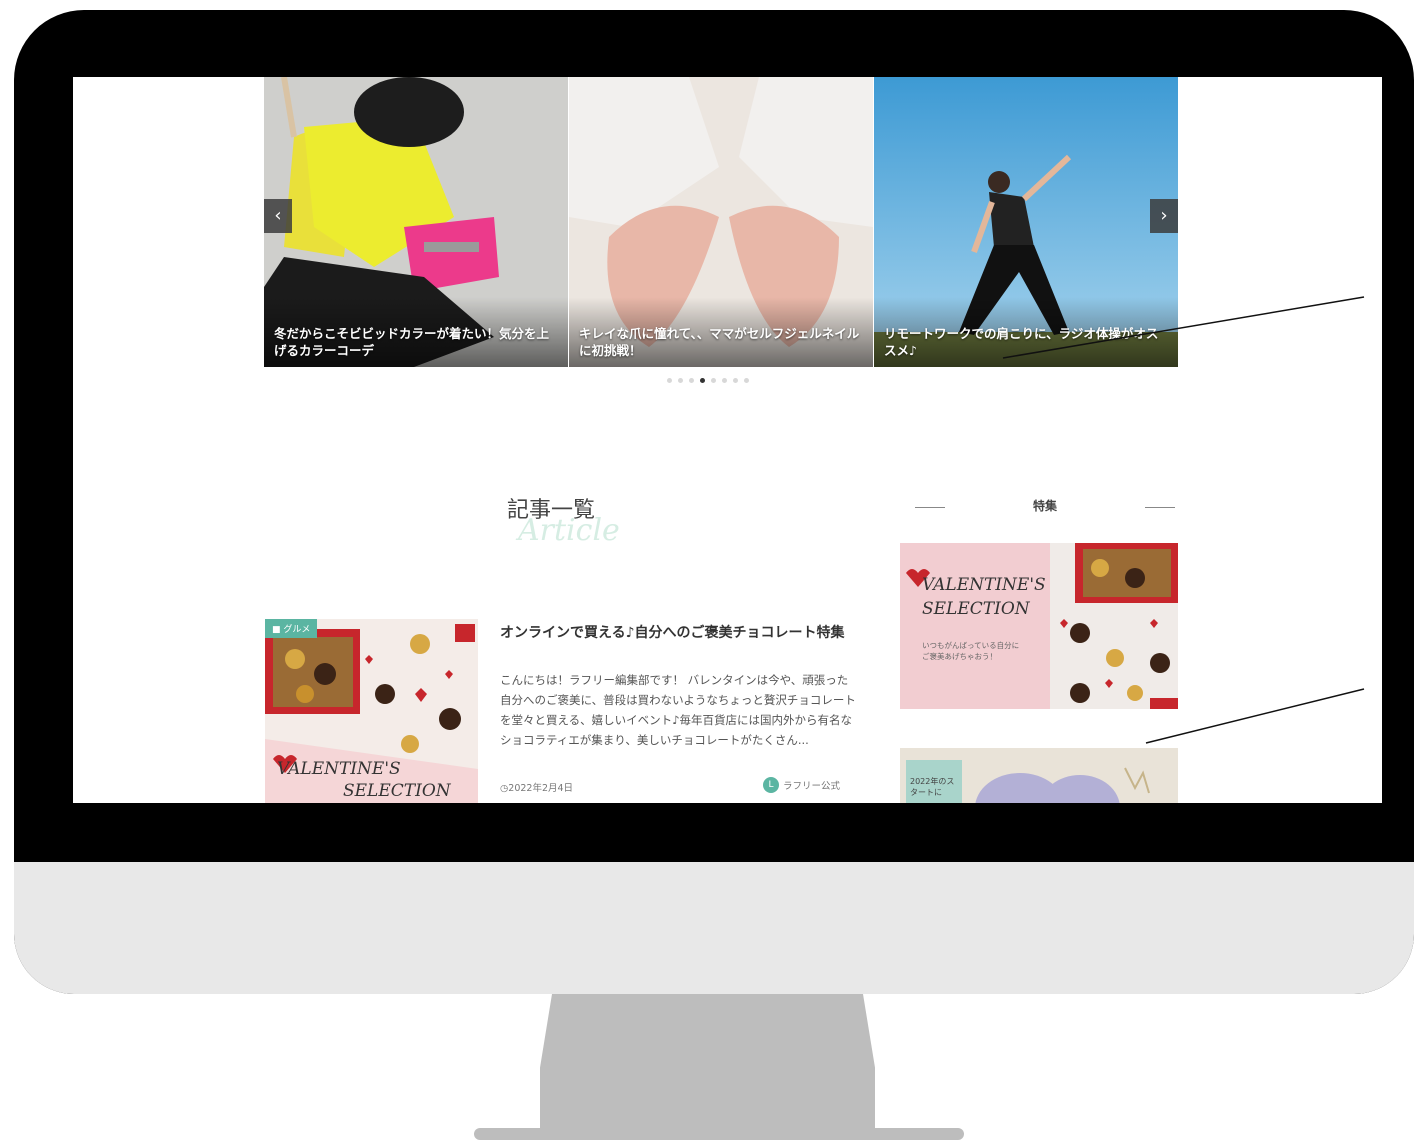 Image resolution: width=1414 pixels, height=1143 pixels. Describe the element at coordinates (719, 1134) in the screenshot. I see `monitor-stand-base` at that location.